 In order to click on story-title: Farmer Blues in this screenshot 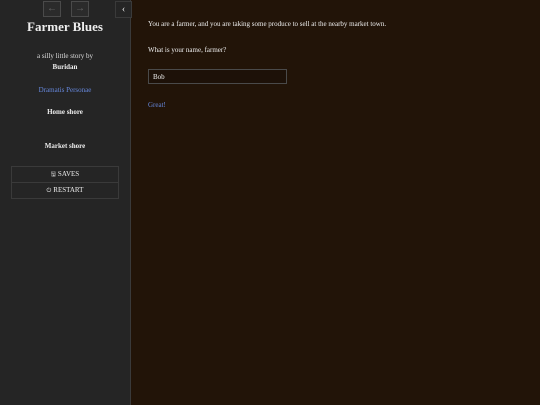, I will do `click(65, 26)`.